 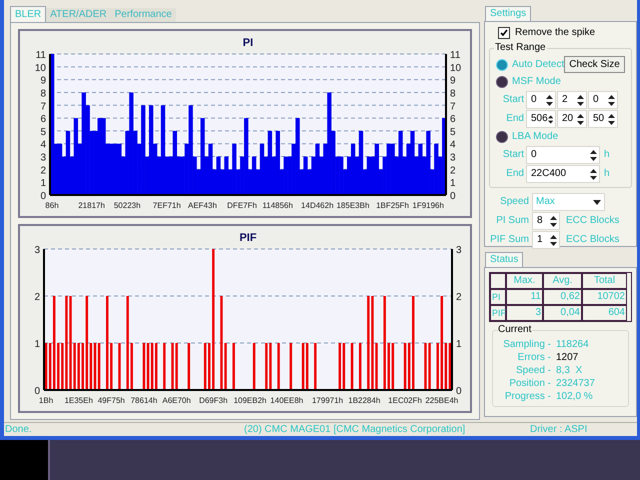 What do you see at coordinates (498, 297) in the screenshot?
I see `row-header: PI` at bounding box center [498, 297].